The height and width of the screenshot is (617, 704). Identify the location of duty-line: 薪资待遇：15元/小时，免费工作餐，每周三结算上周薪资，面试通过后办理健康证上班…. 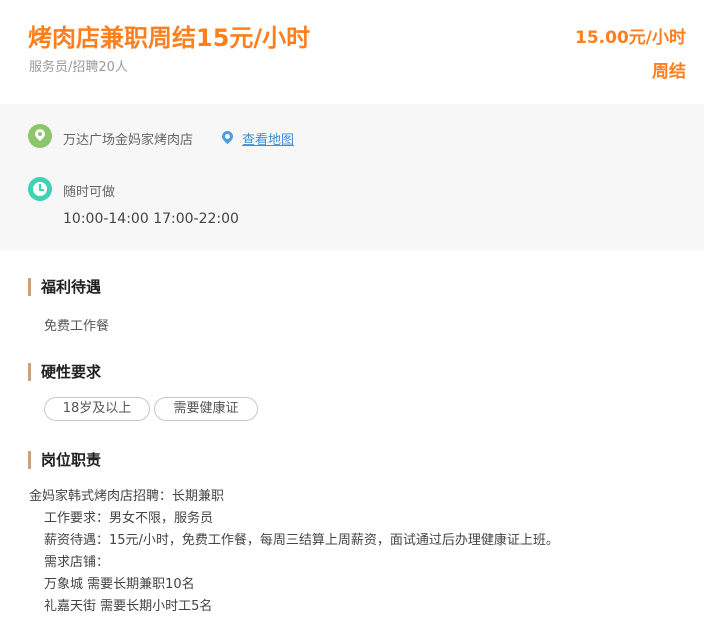
(301, 540).